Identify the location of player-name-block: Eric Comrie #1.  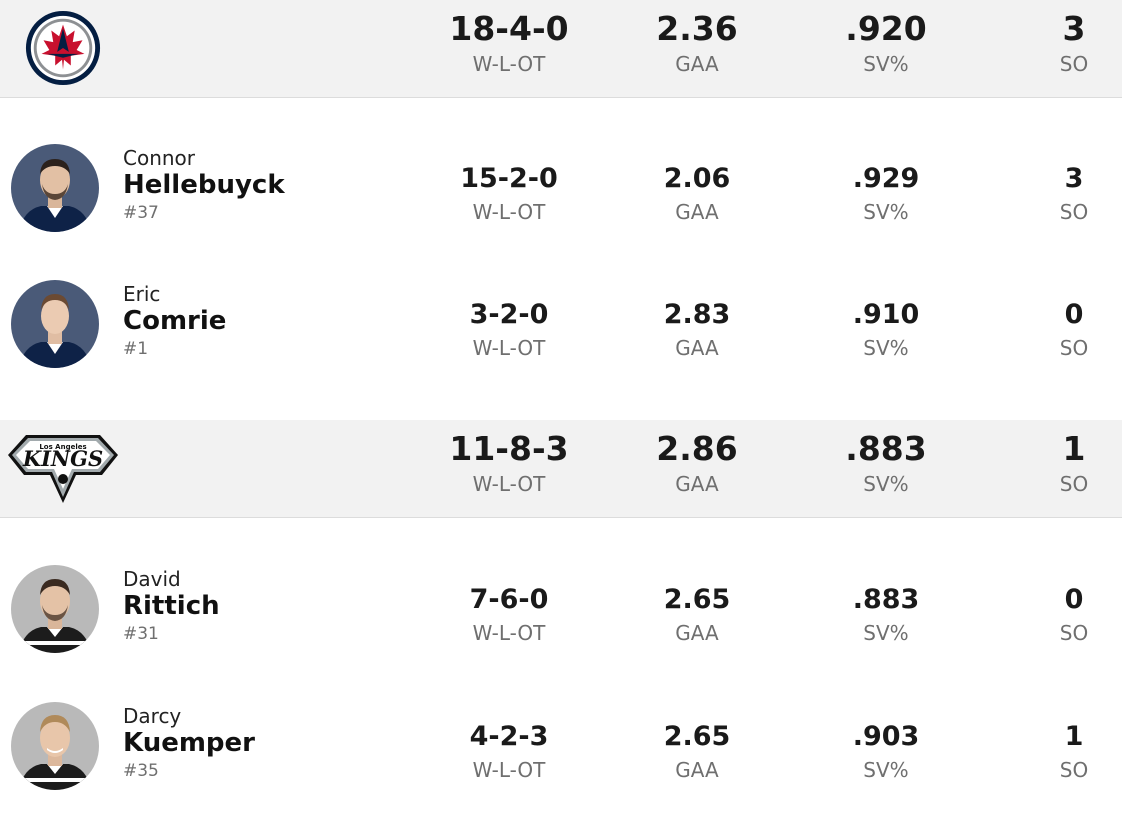
(174, 321).